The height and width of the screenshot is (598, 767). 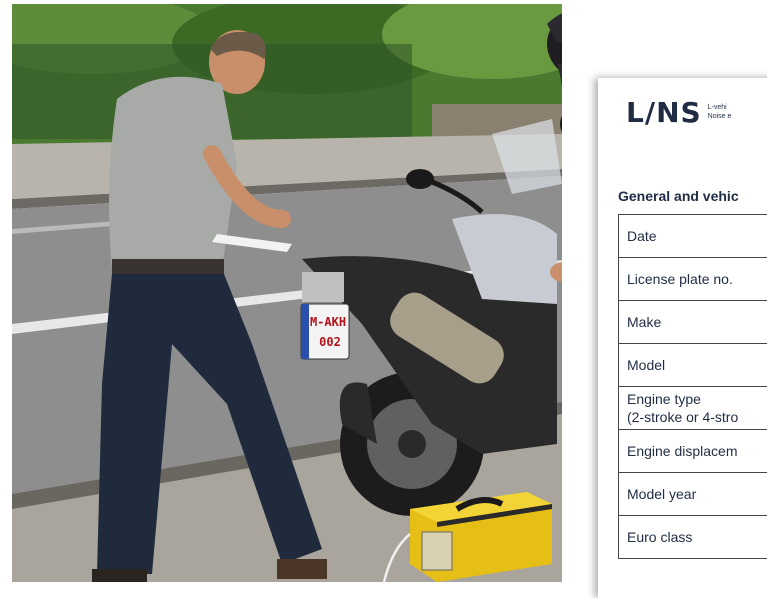 I want to click on table-row: Euro class, so click(x=693, y=537).